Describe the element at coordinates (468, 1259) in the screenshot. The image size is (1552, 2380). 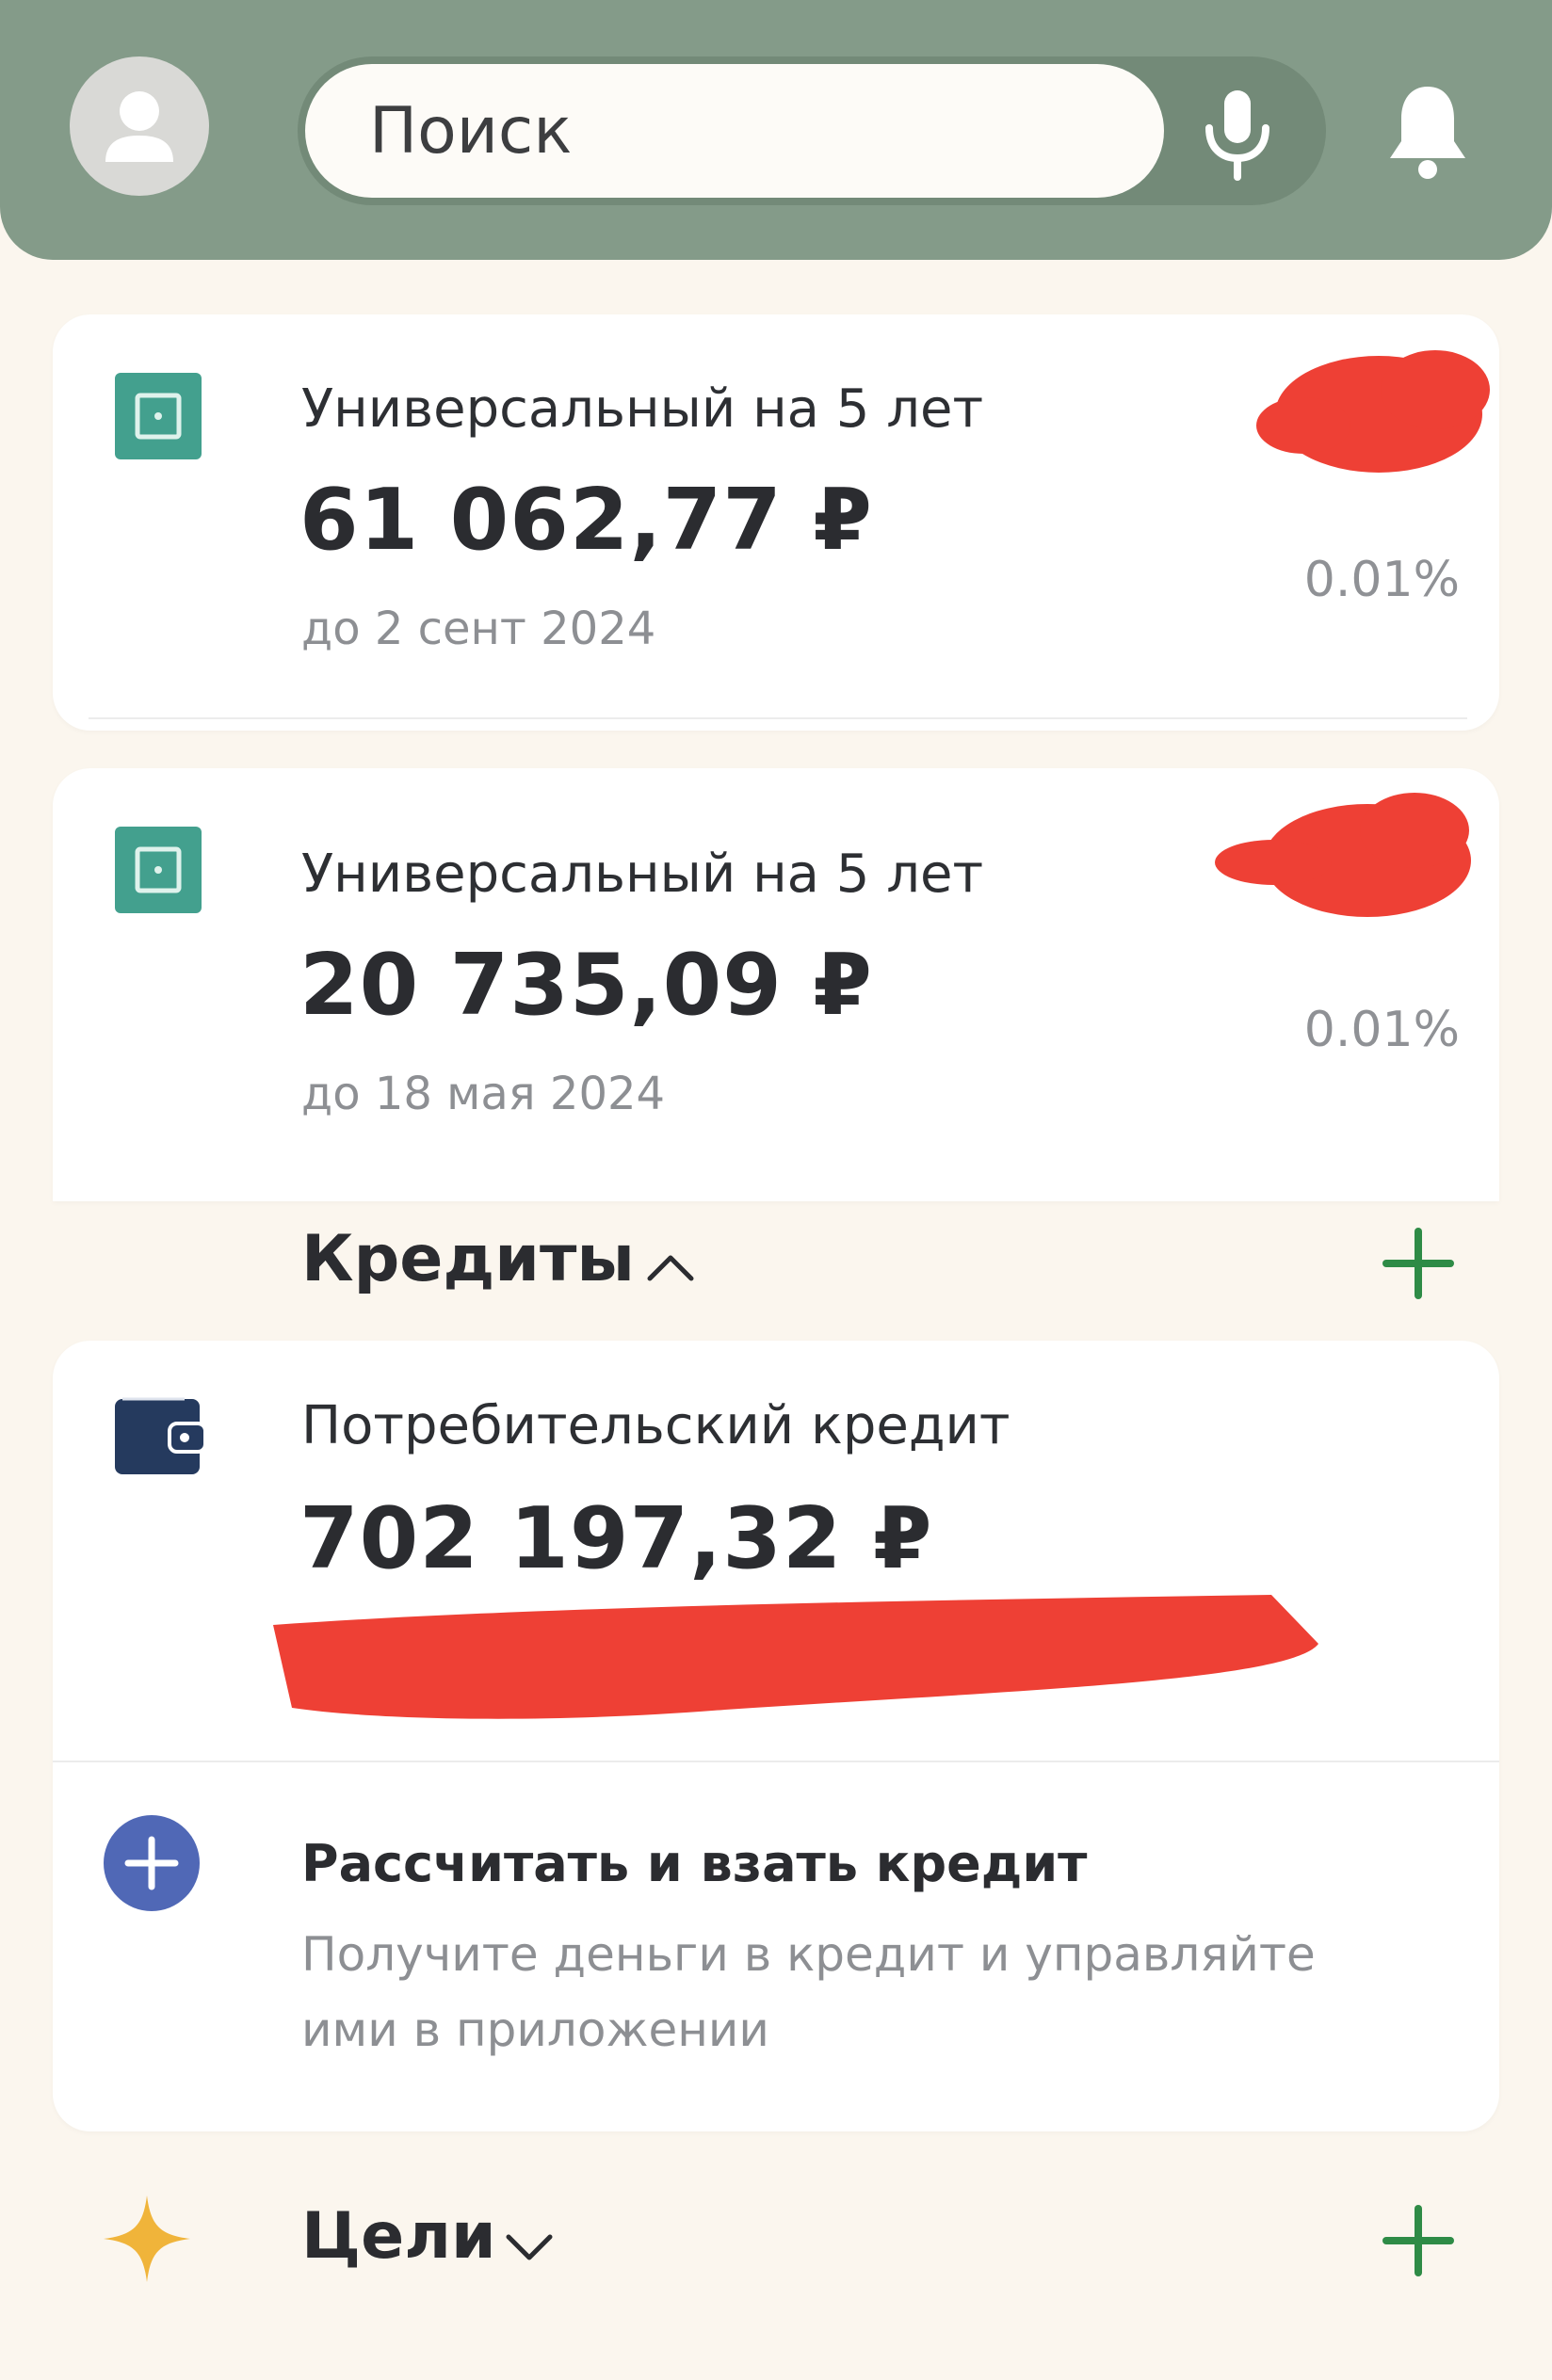
I see `credits-section-title: Кредиты` at that location.